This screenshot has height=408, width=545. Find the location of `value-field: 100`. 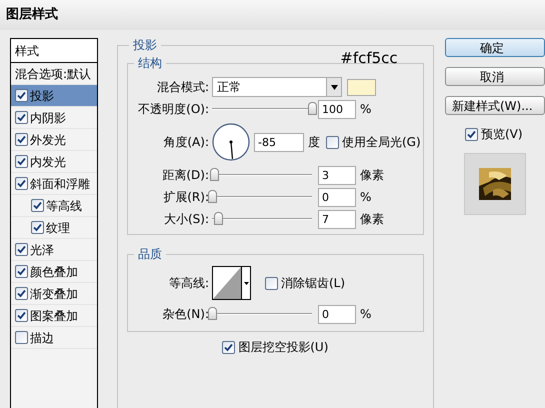

value-field: 100 is located at coordinates (337, 109).